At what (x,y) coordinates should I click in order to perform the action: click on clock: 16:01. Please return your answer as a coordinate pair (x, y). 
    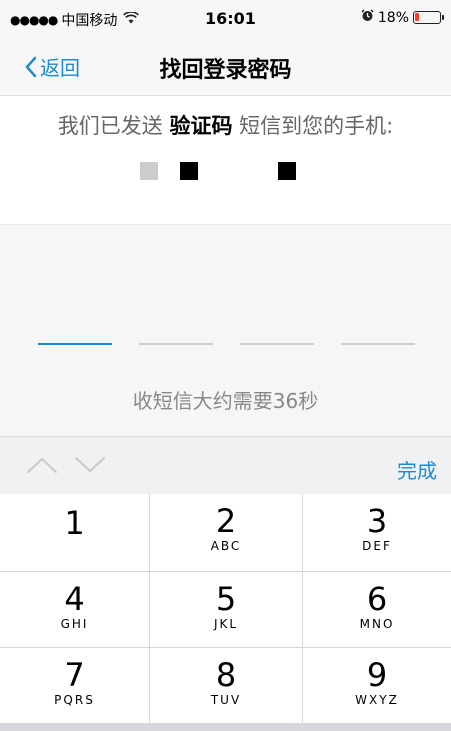
    Looking at the image, I should click on (230, 18).